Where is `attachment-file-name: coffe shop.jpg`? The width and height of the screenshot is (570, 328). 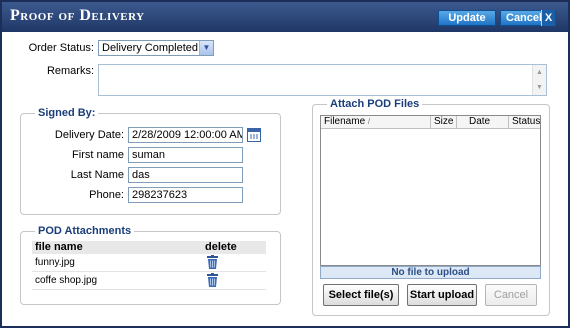
attachment-file-name: coffe shop.jpg is located at coordinates (66, 280).